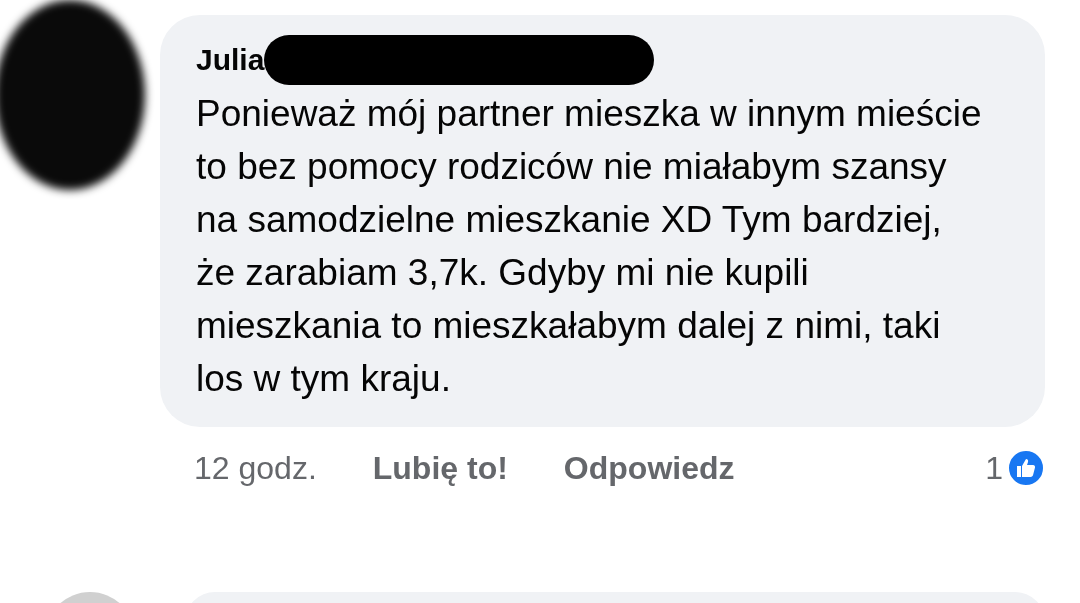  Describe the element at coordinates (255, 468) in the screenshot. I see `comment-time: 12 godz.` at that location.